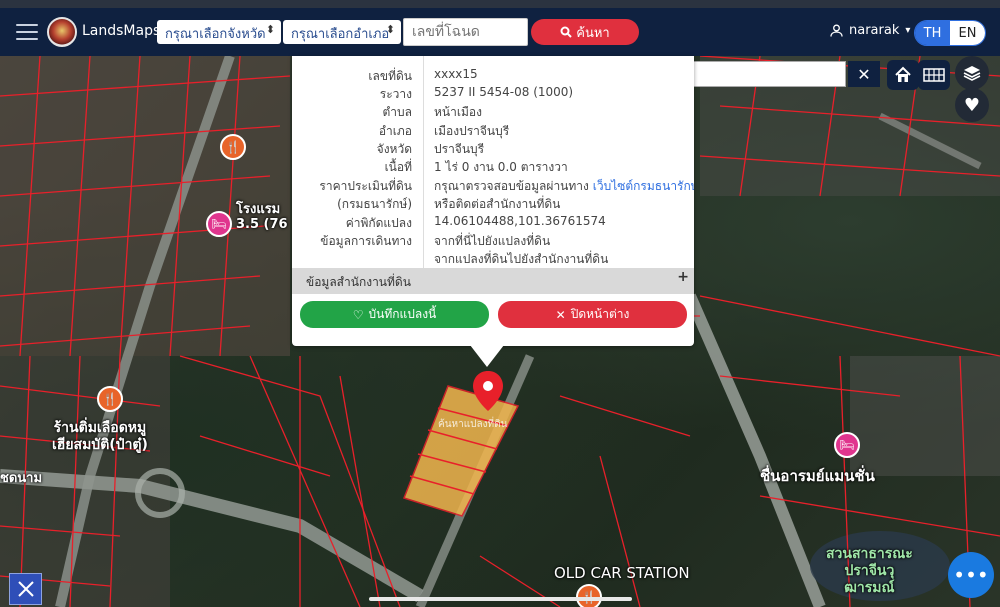 Image resolution: width=1000 pixels, height=607 pixels. I want to click on lang-th-button: TH, so click(932, 33).